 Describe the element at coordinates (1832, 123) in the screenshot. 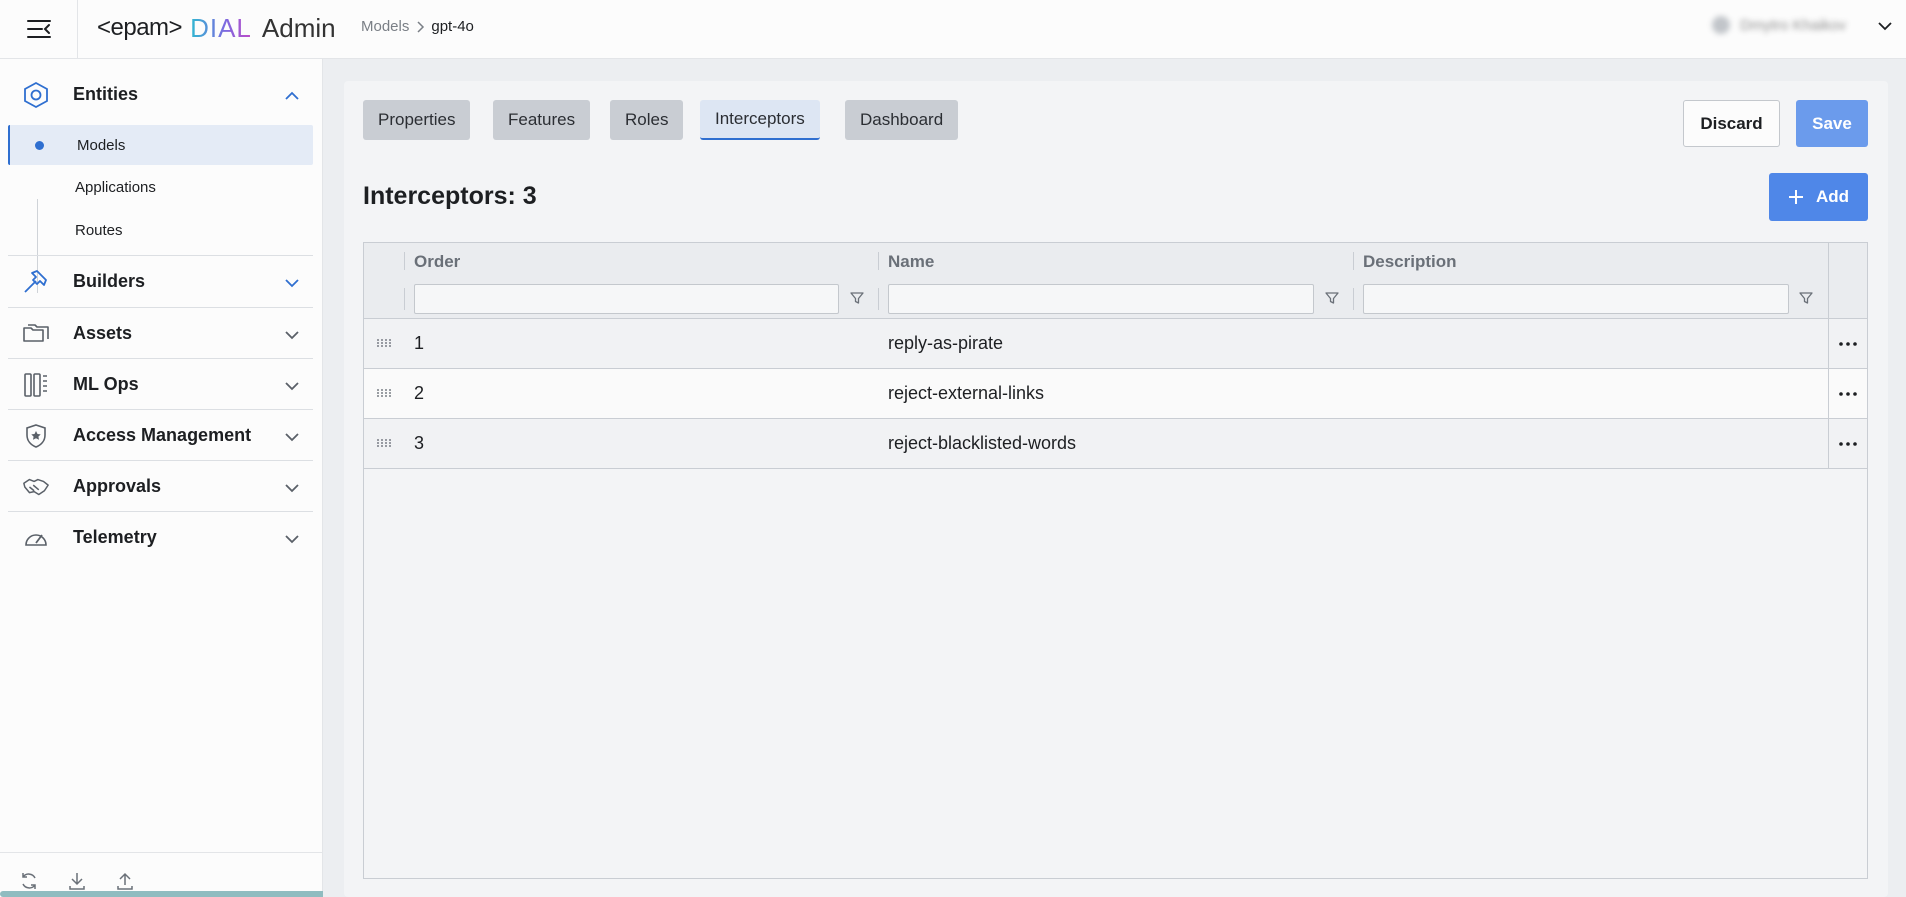

I see `save-button: Save` at that location.